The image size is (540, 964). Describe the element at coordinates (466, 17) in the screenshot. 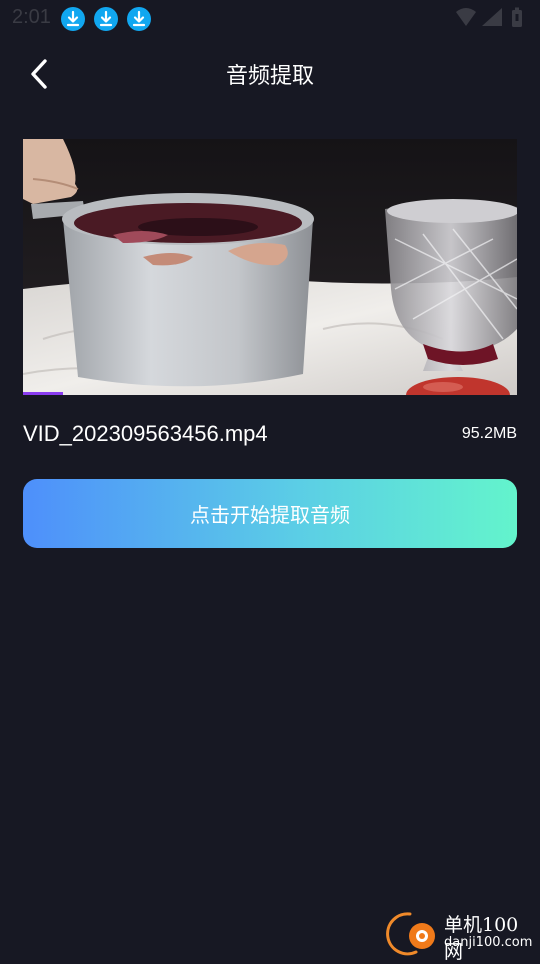

I see `wifi-icon` at that location.